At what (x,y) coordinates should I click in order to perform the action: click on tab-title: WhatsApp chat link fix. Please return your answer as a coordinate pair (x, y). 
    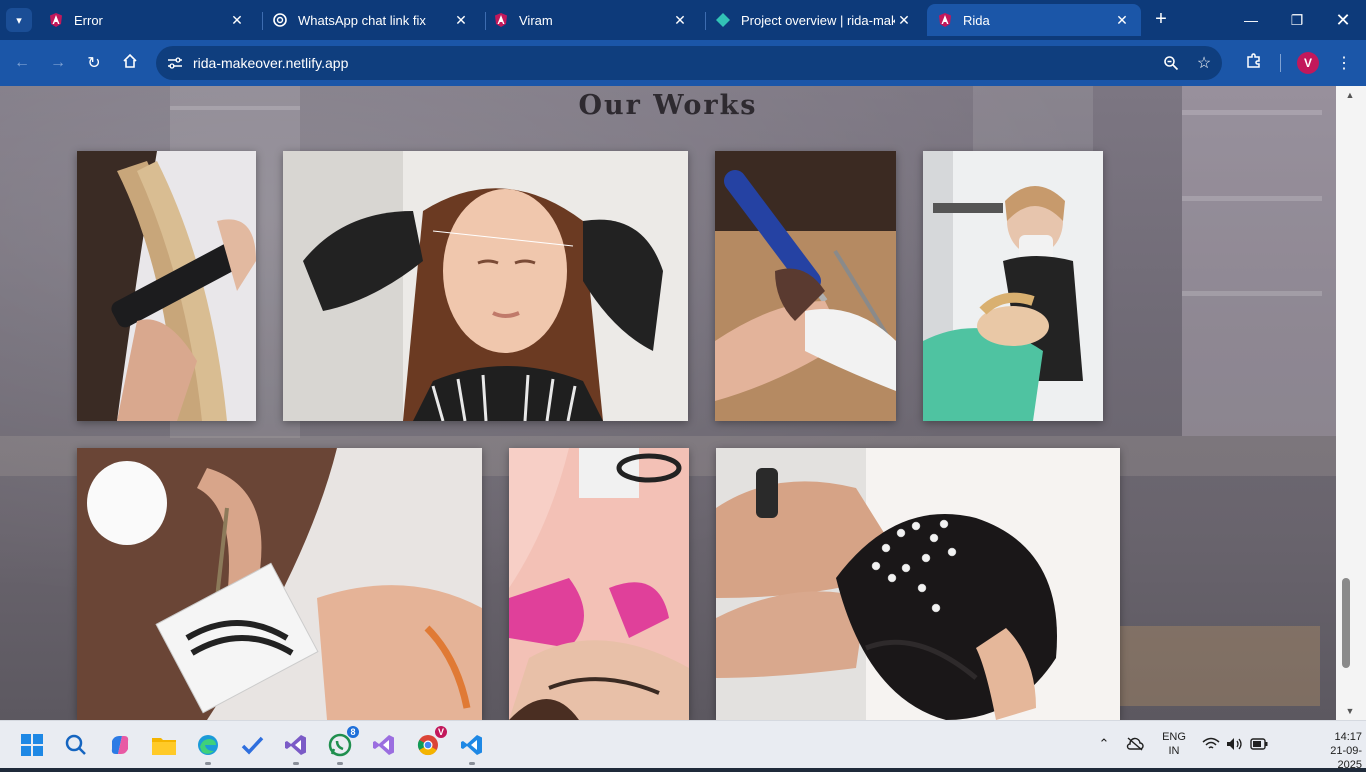
    Looking at the image, I should click on (362, 20).